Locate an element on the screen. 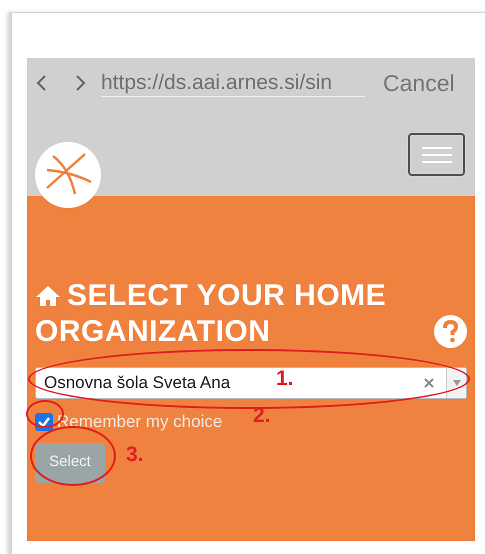  help-icon is located at coordinates (450, 331).